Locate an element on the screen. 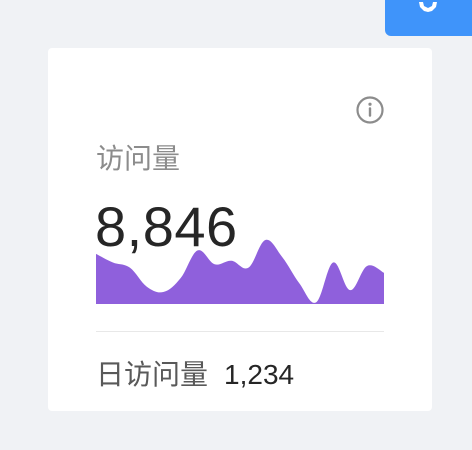 The image size is (472, 450). daily-visits-value: 1,234 is located at coordinates (259, 374).